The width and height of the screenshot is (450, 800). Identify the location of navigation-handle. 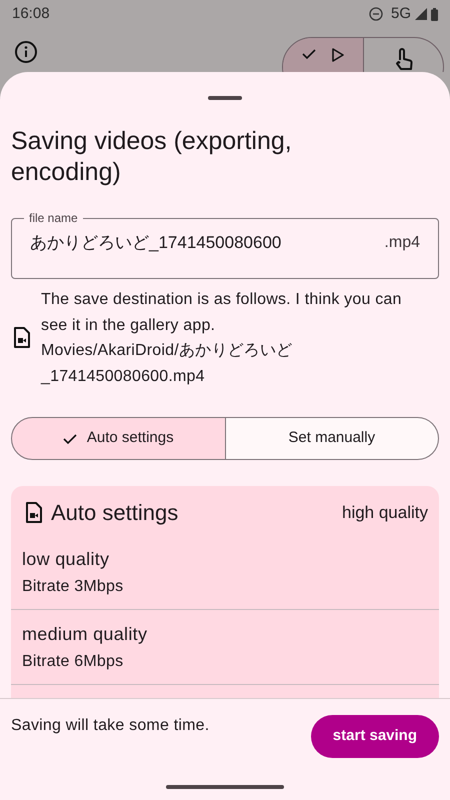
(225, 787).